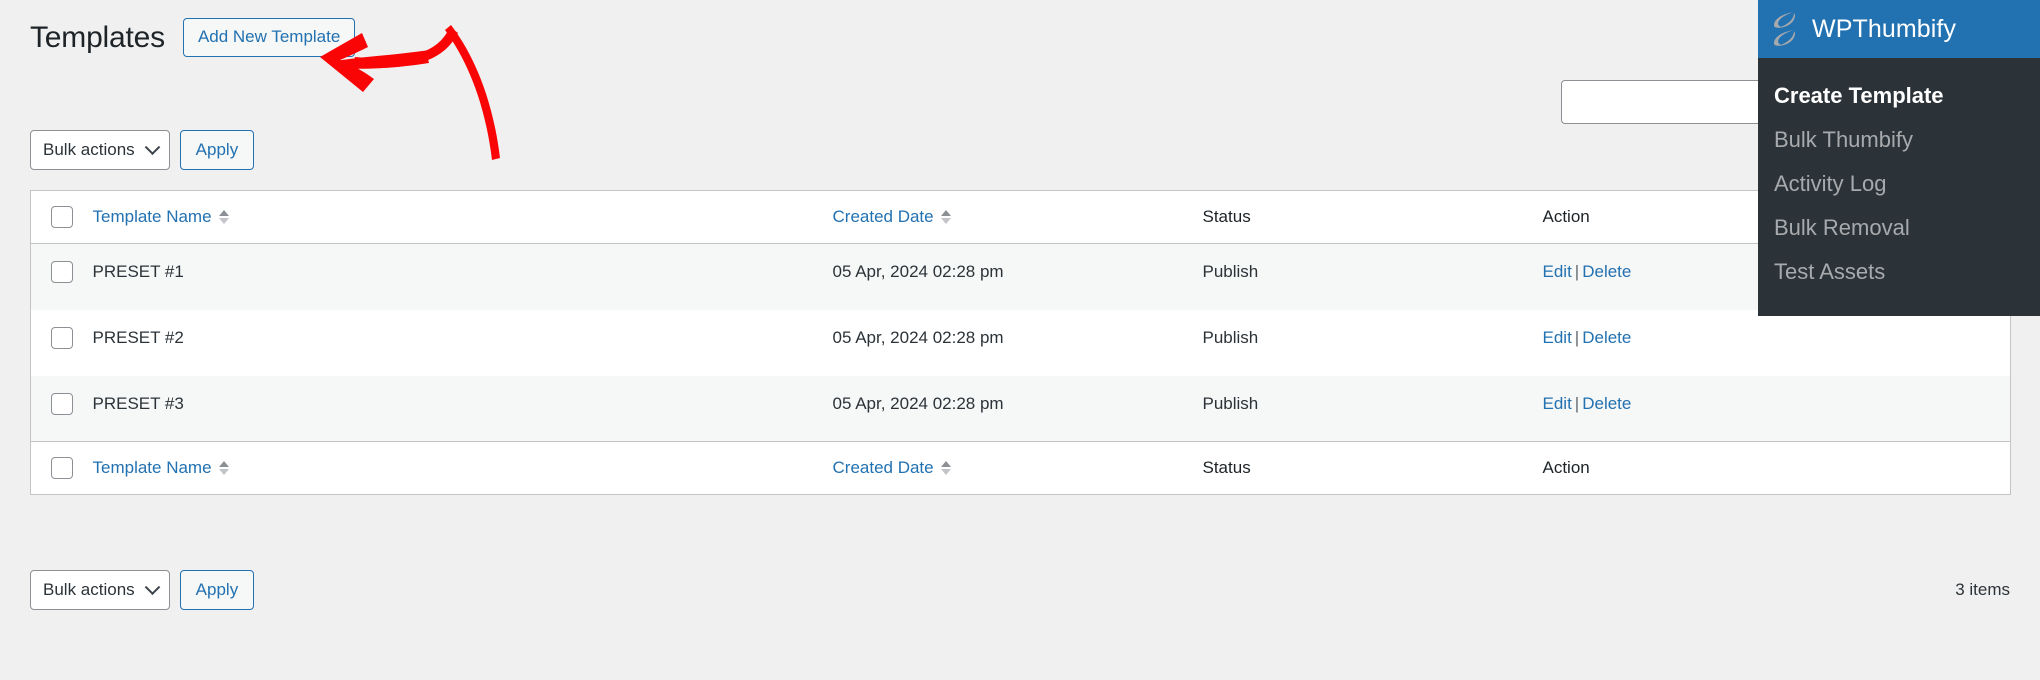 The image size is (2040, 680). What do you see at coordinates (1899, 228) in the screenshot?
I see `menu-item-bulk-removal: Bulk Removal` at bounding box center [1899, 228].